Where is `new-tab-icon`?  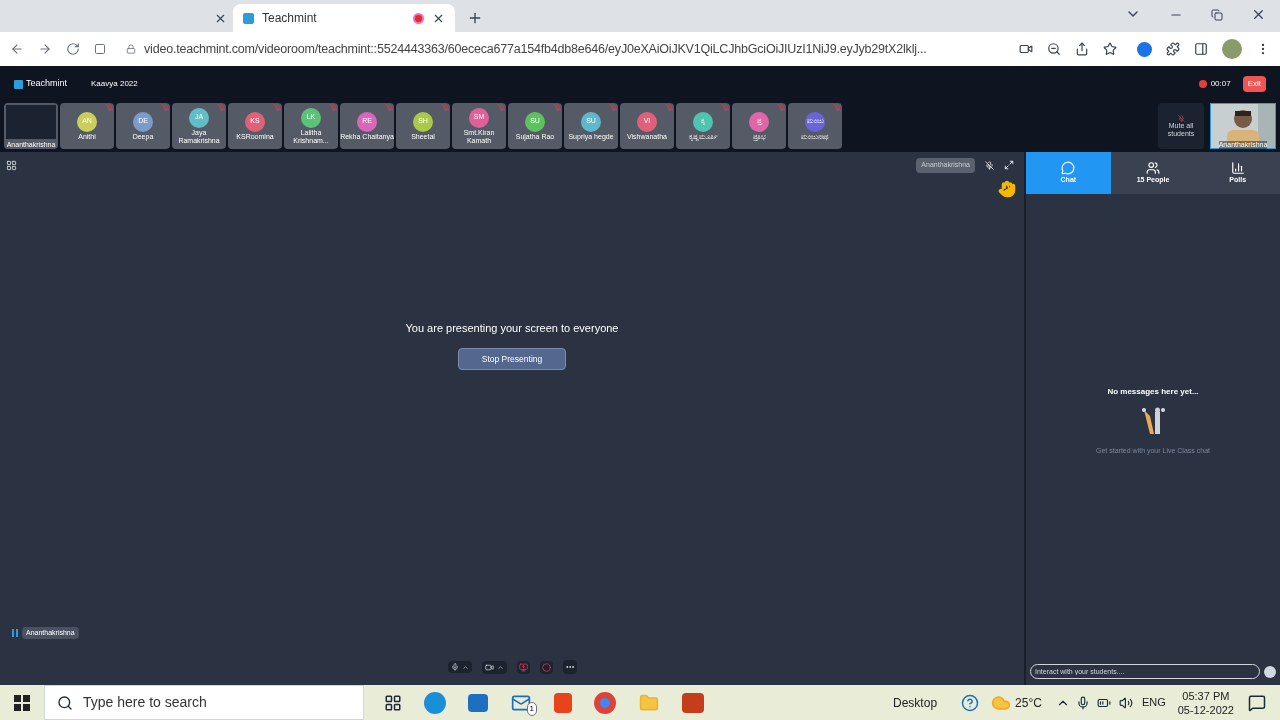
new-tab-icon is located at coordinates (475, 18).